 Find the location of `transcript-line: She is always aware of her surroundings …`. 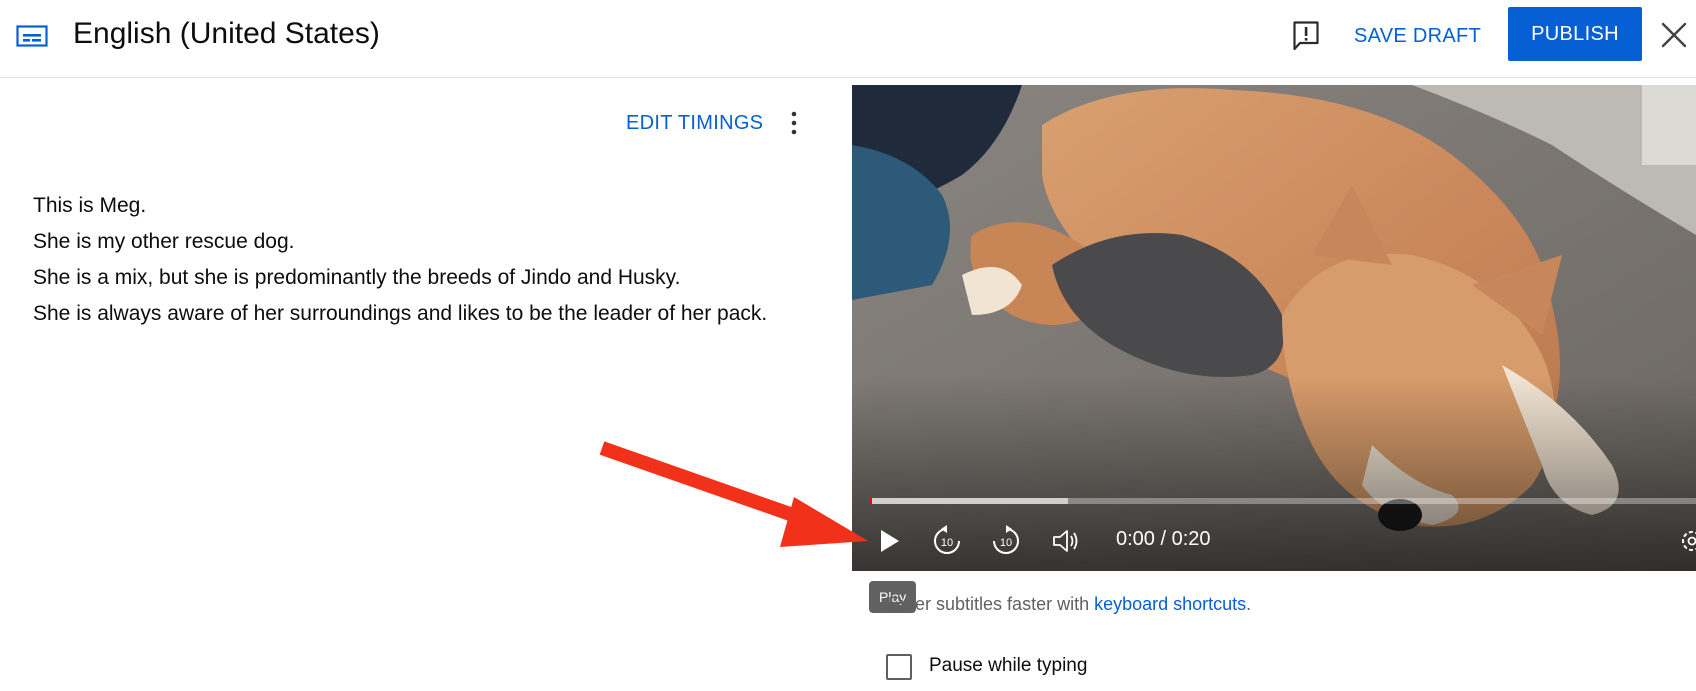

transcript-line: She is always aware of her surroundings … is located at coordinates (400, 313).